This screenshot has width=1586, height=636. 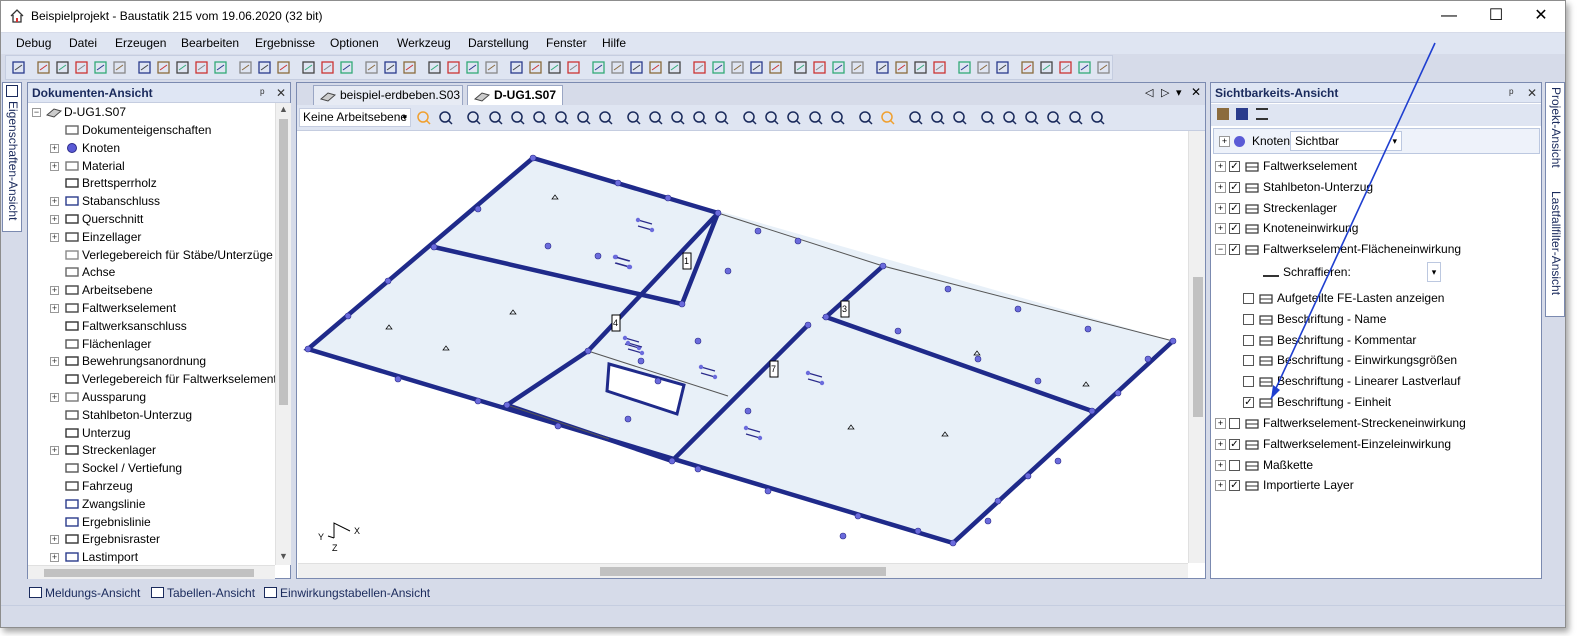 I want to click on menu-werkzeug: Werkzeug, so click(x=424, y=43).